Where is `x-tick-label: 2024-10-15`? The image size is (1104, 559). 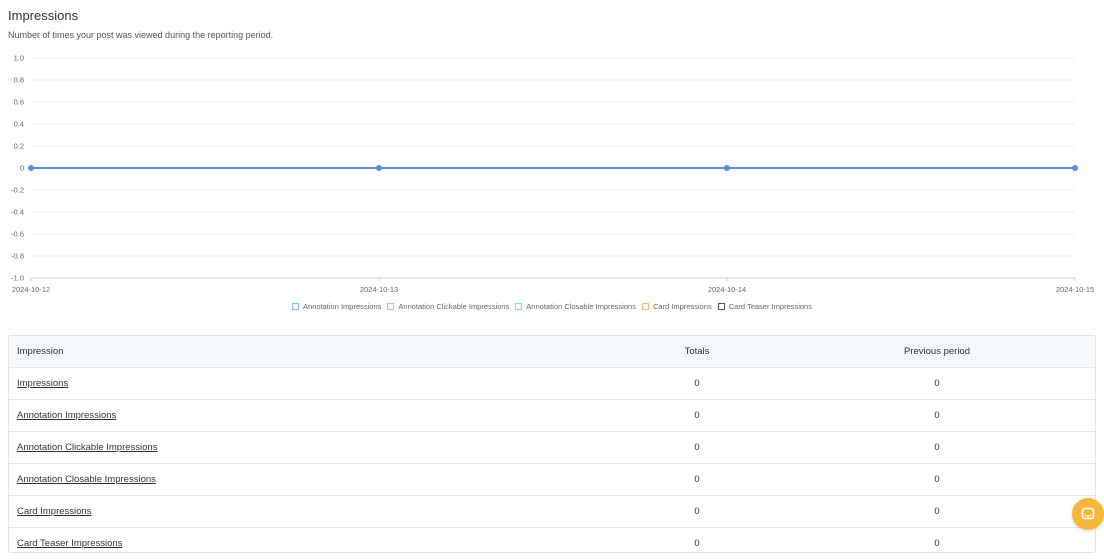
x-tick-label: 2024-10-15 is located at coordinates (1075, 289).